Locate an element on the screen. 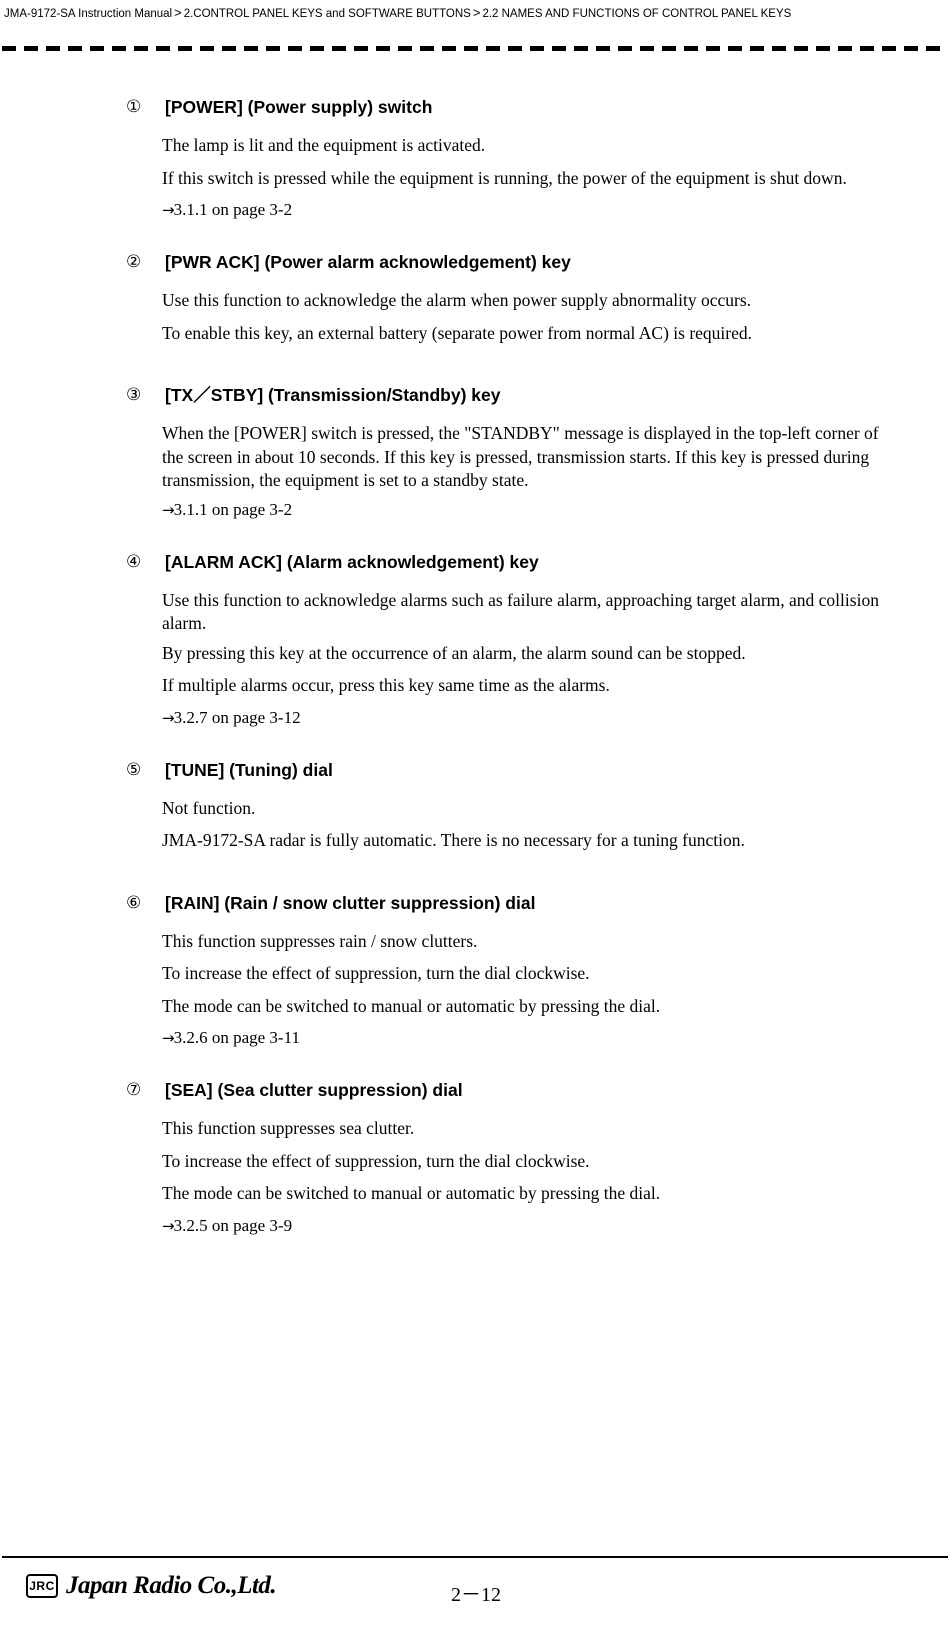 The width and height of the screenshot is (952, 1641). section-title: [TUNE] (Tuning) dial is located at coordinates (249, 769).